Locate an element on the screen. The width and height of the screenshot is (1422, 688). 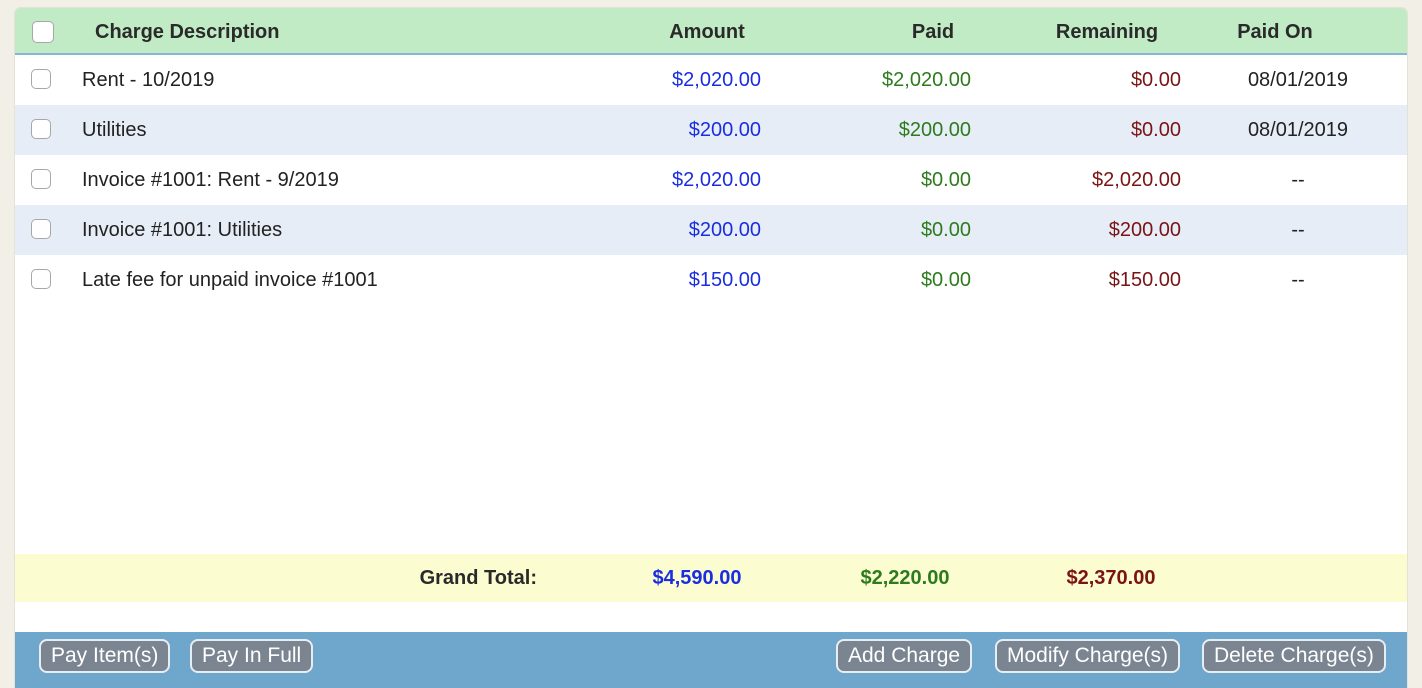
charge-remaining: $200.00 is located at coordinates (1144, 230).